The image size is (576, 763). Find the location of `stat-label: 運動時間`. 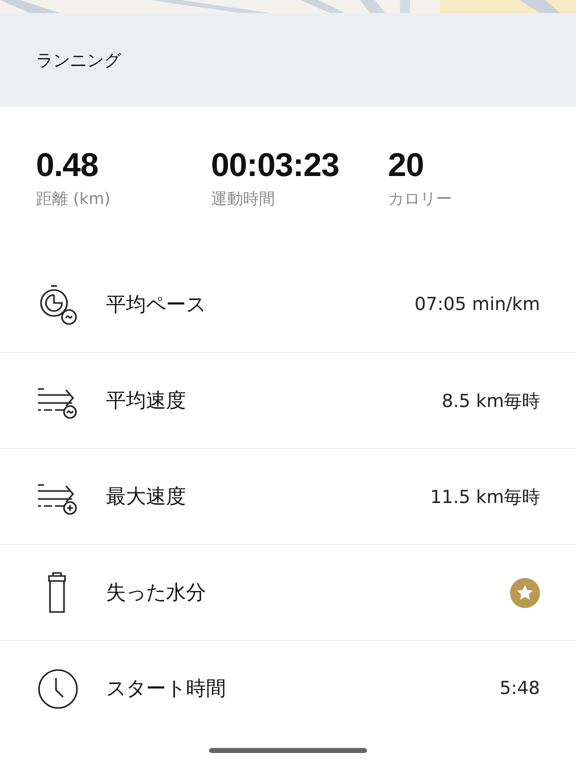

stat-label: 運動時間 is located at coordinates (243, 199).